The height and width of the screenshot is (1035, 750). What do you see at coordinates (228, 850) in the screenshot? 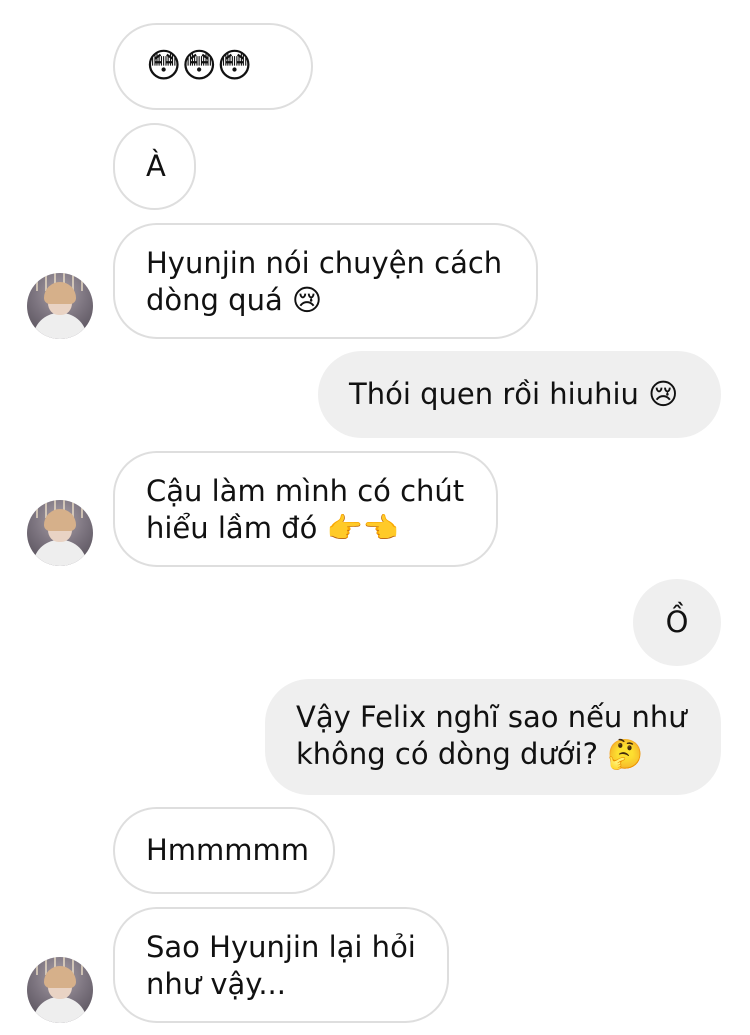
I see `message-text: Hmmmmm` at bounding box center [228, 850].